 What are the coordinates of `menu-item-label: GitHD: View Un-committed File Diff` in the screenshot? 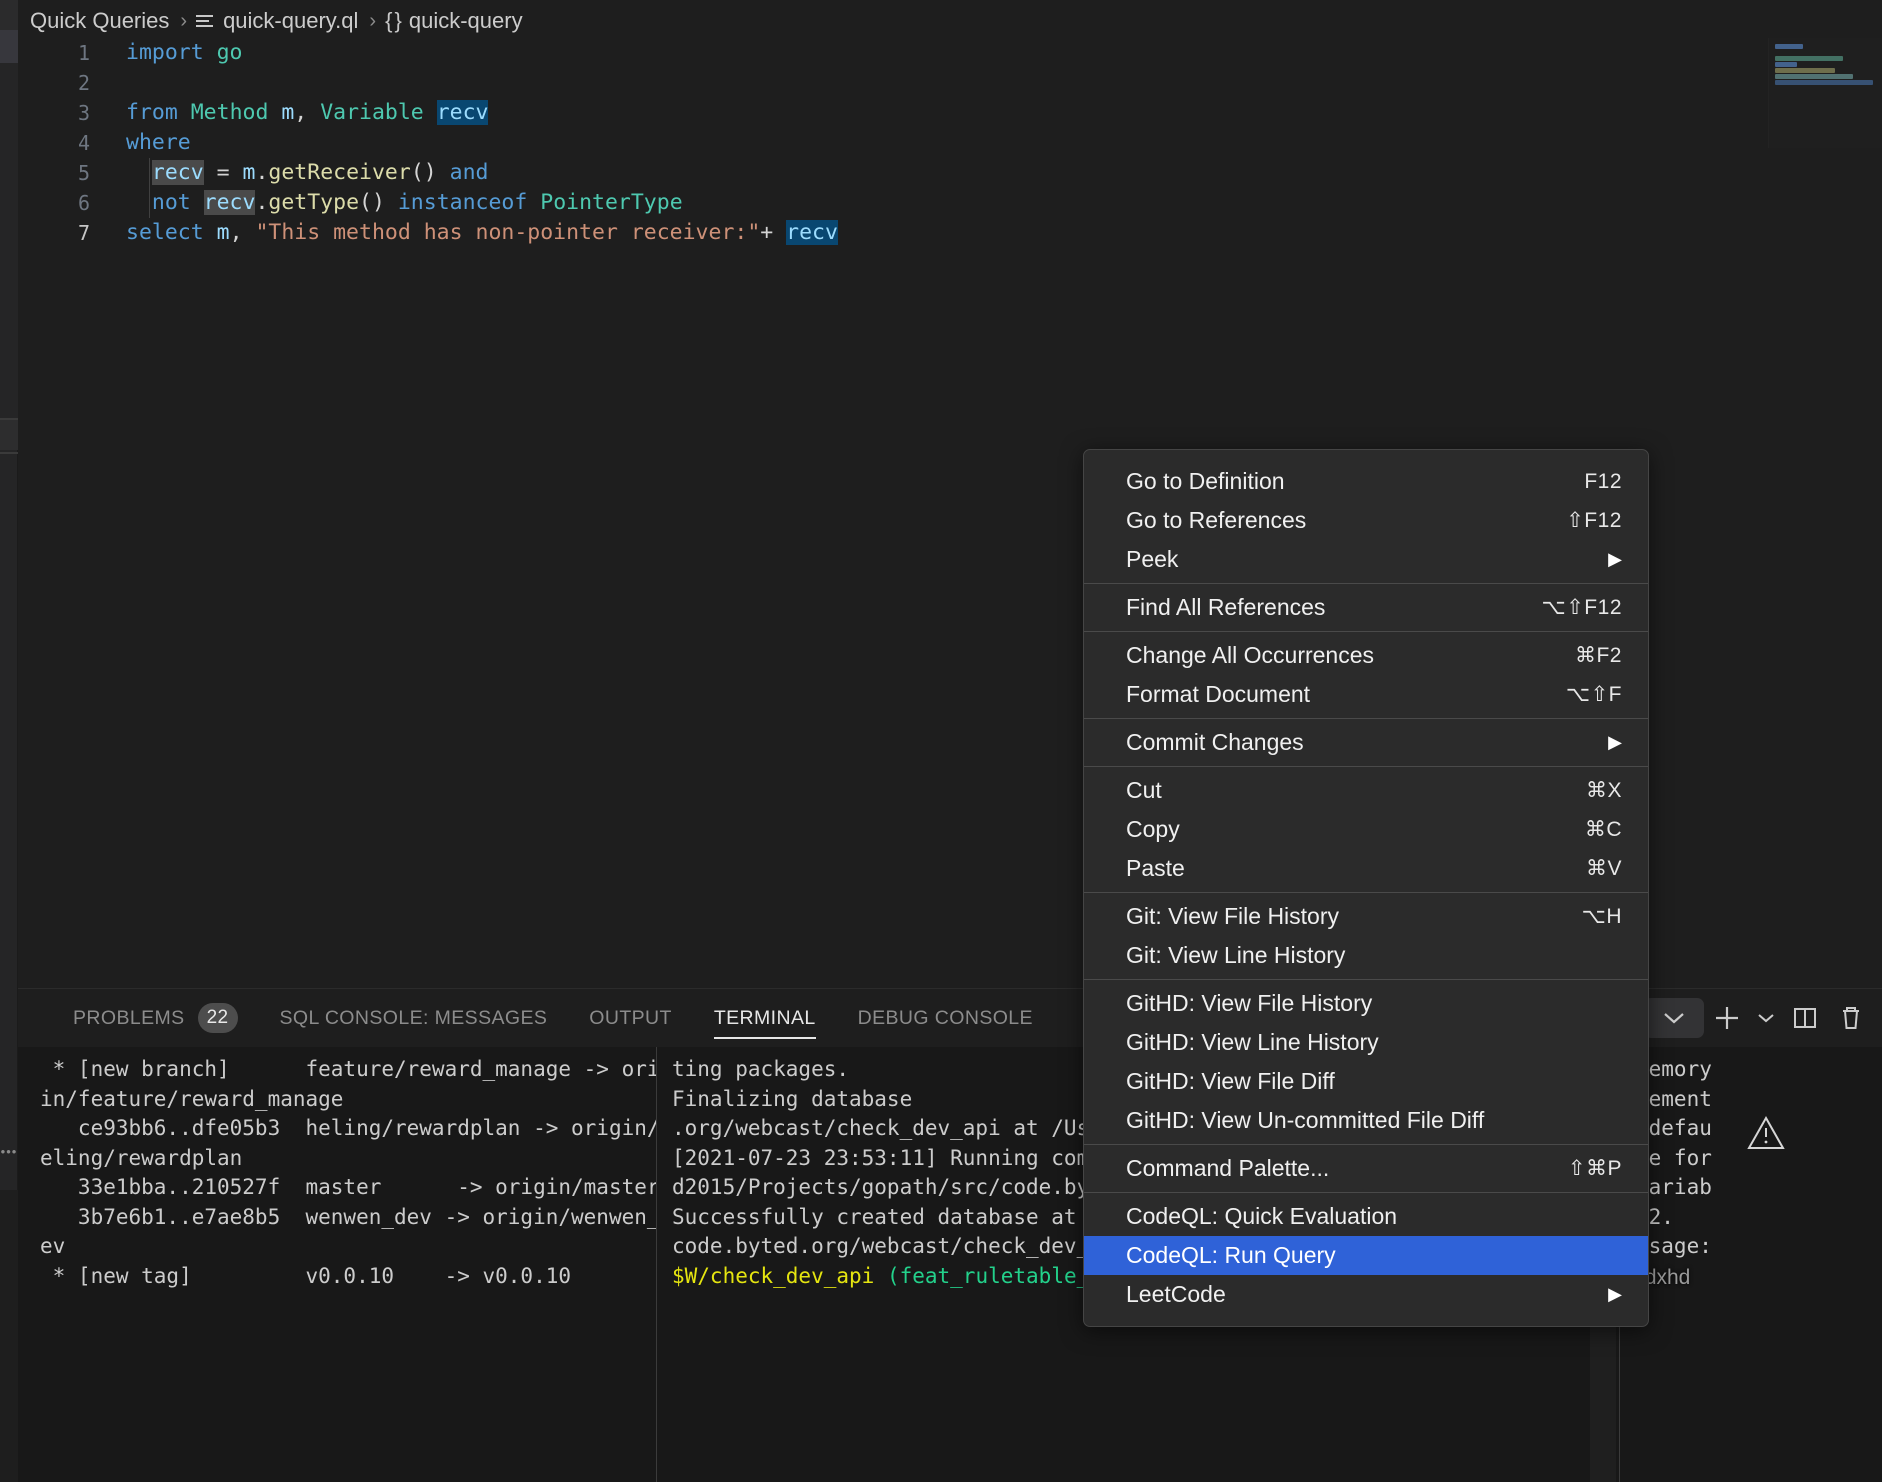 It's located at (1305, 1120).